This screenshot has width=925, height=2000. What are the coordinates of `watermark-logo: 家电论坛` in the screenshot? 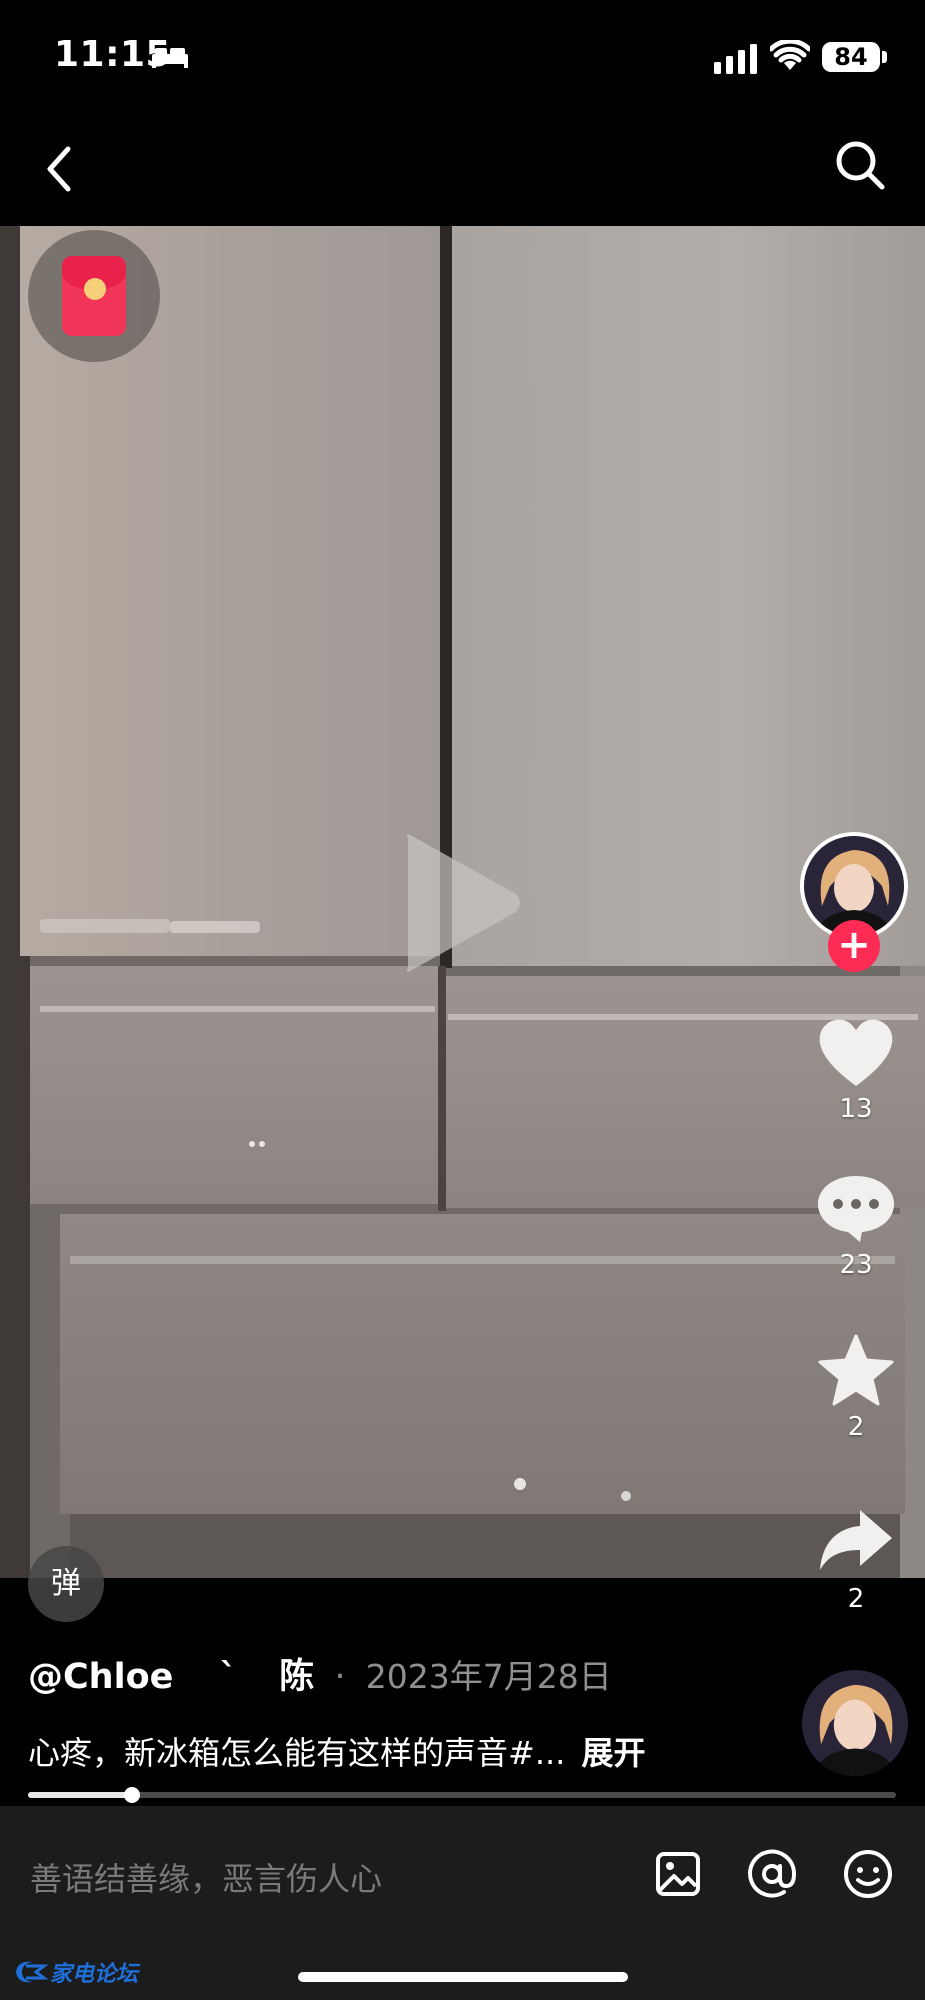 It's located at (75, 1972).